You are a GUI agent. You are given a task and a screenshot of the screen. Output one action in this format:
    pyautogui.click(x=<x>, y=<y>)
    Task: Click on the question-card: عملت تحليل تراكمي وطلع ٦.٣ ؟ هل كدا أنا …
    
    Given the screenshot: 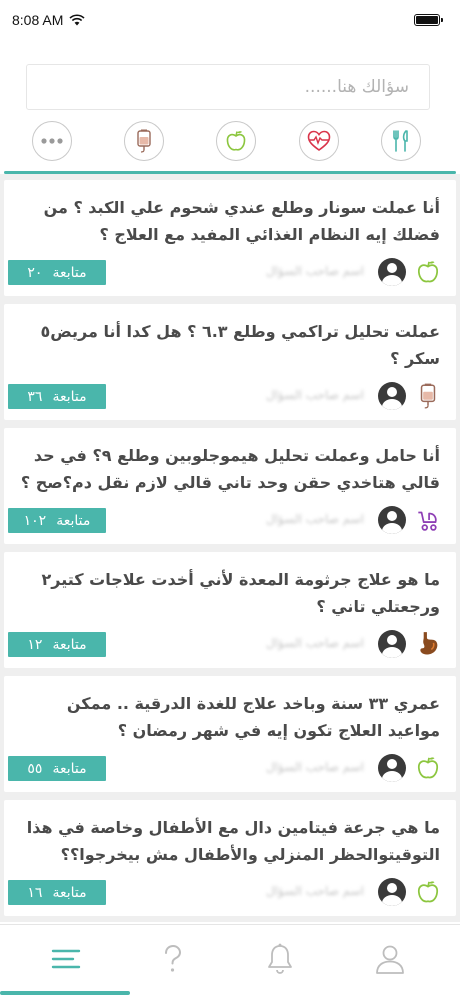 What is the action you would take?
    pyautogui.click(x=230, y=362)
    